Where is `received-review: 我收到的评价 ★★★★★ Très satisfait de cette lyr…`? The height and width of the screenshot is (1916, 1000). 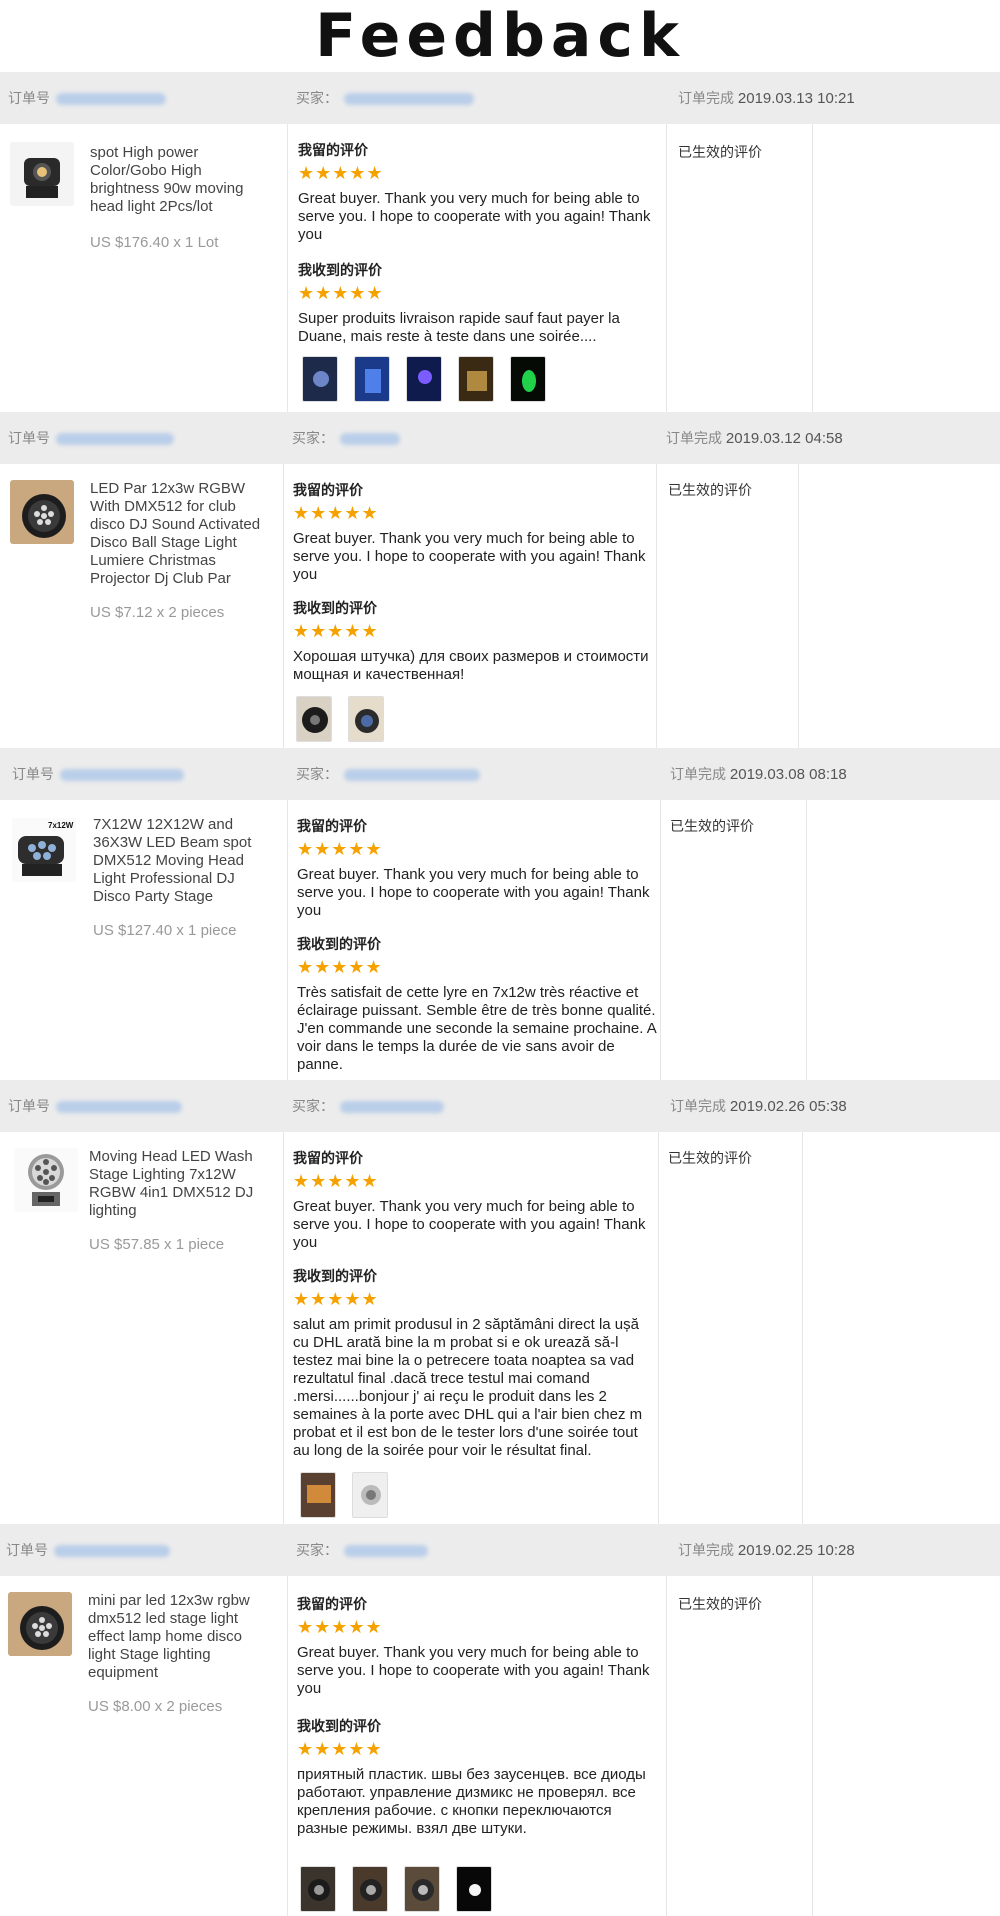
received-review: 我收到的评价 ★★★★★ Très satisfait de cette lyr… is located at coordinates (477, 1004).